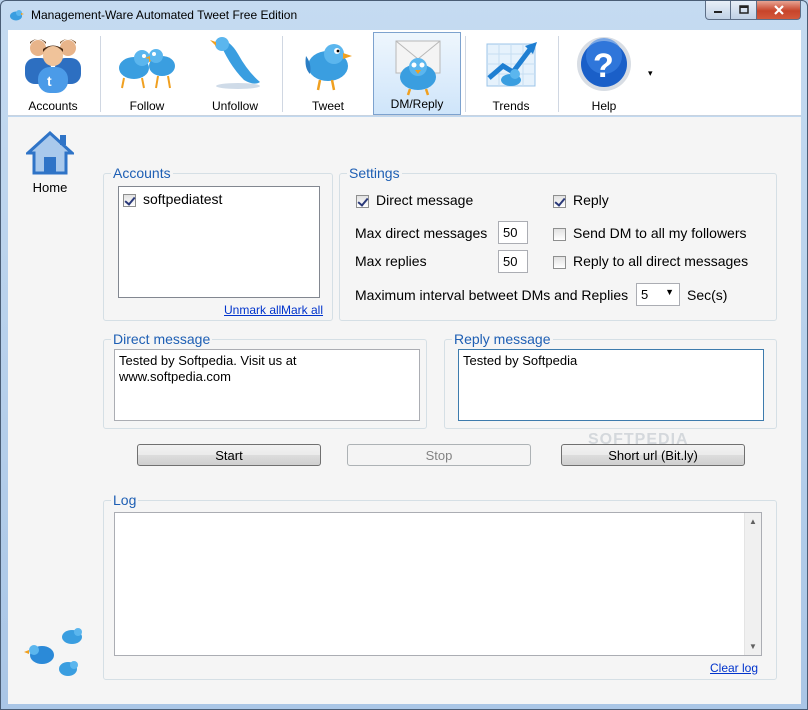 The image size is (808, 710). I want to click on toolbar-trends-label: Trends, so click(511, 106).